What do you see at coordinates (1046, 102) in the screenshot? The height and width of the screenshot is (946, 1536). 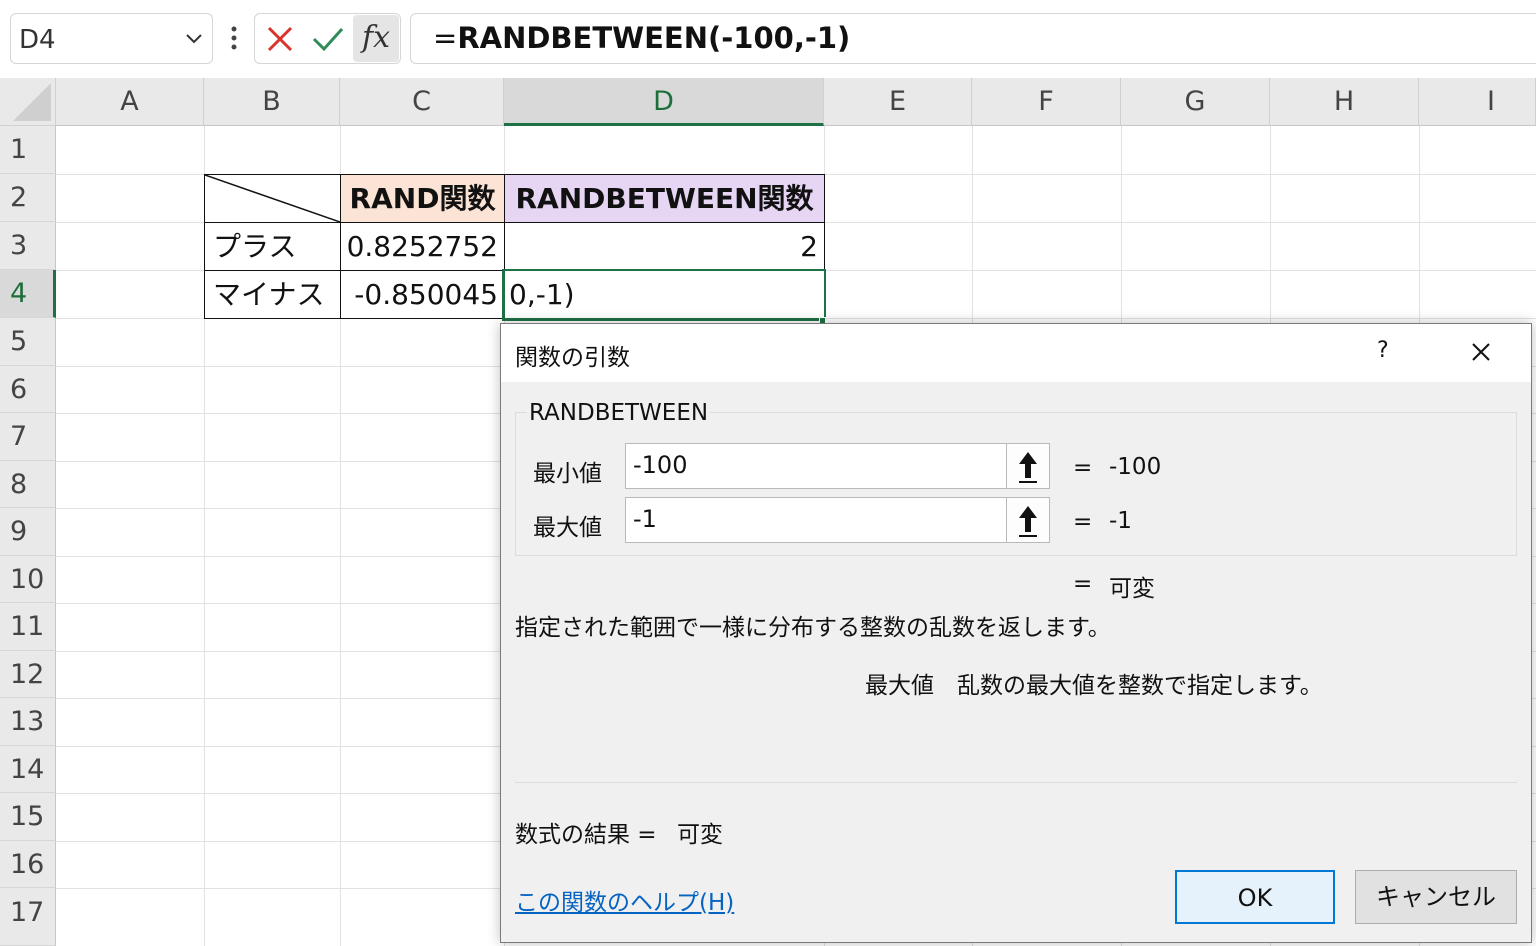 I see `column-header-f: F` at bounding box center [1046, 102].